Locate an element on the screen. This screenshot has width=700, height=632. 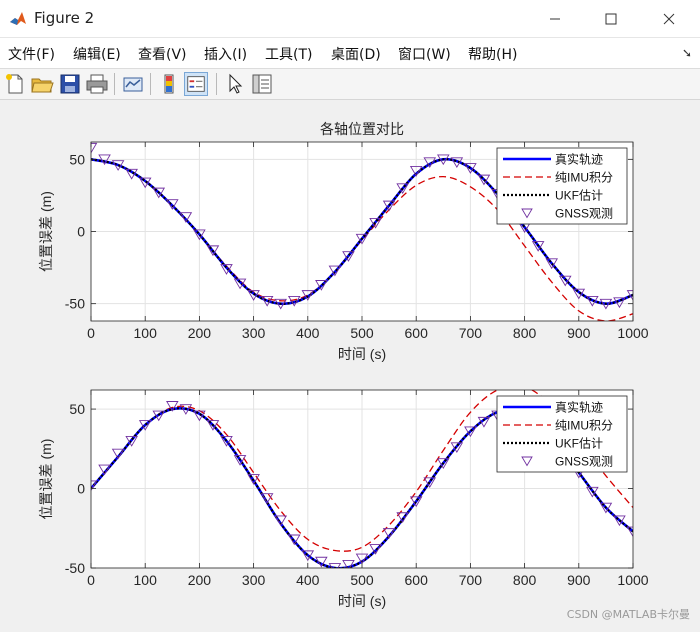
minimize-button is located at coordinates (555, 18).